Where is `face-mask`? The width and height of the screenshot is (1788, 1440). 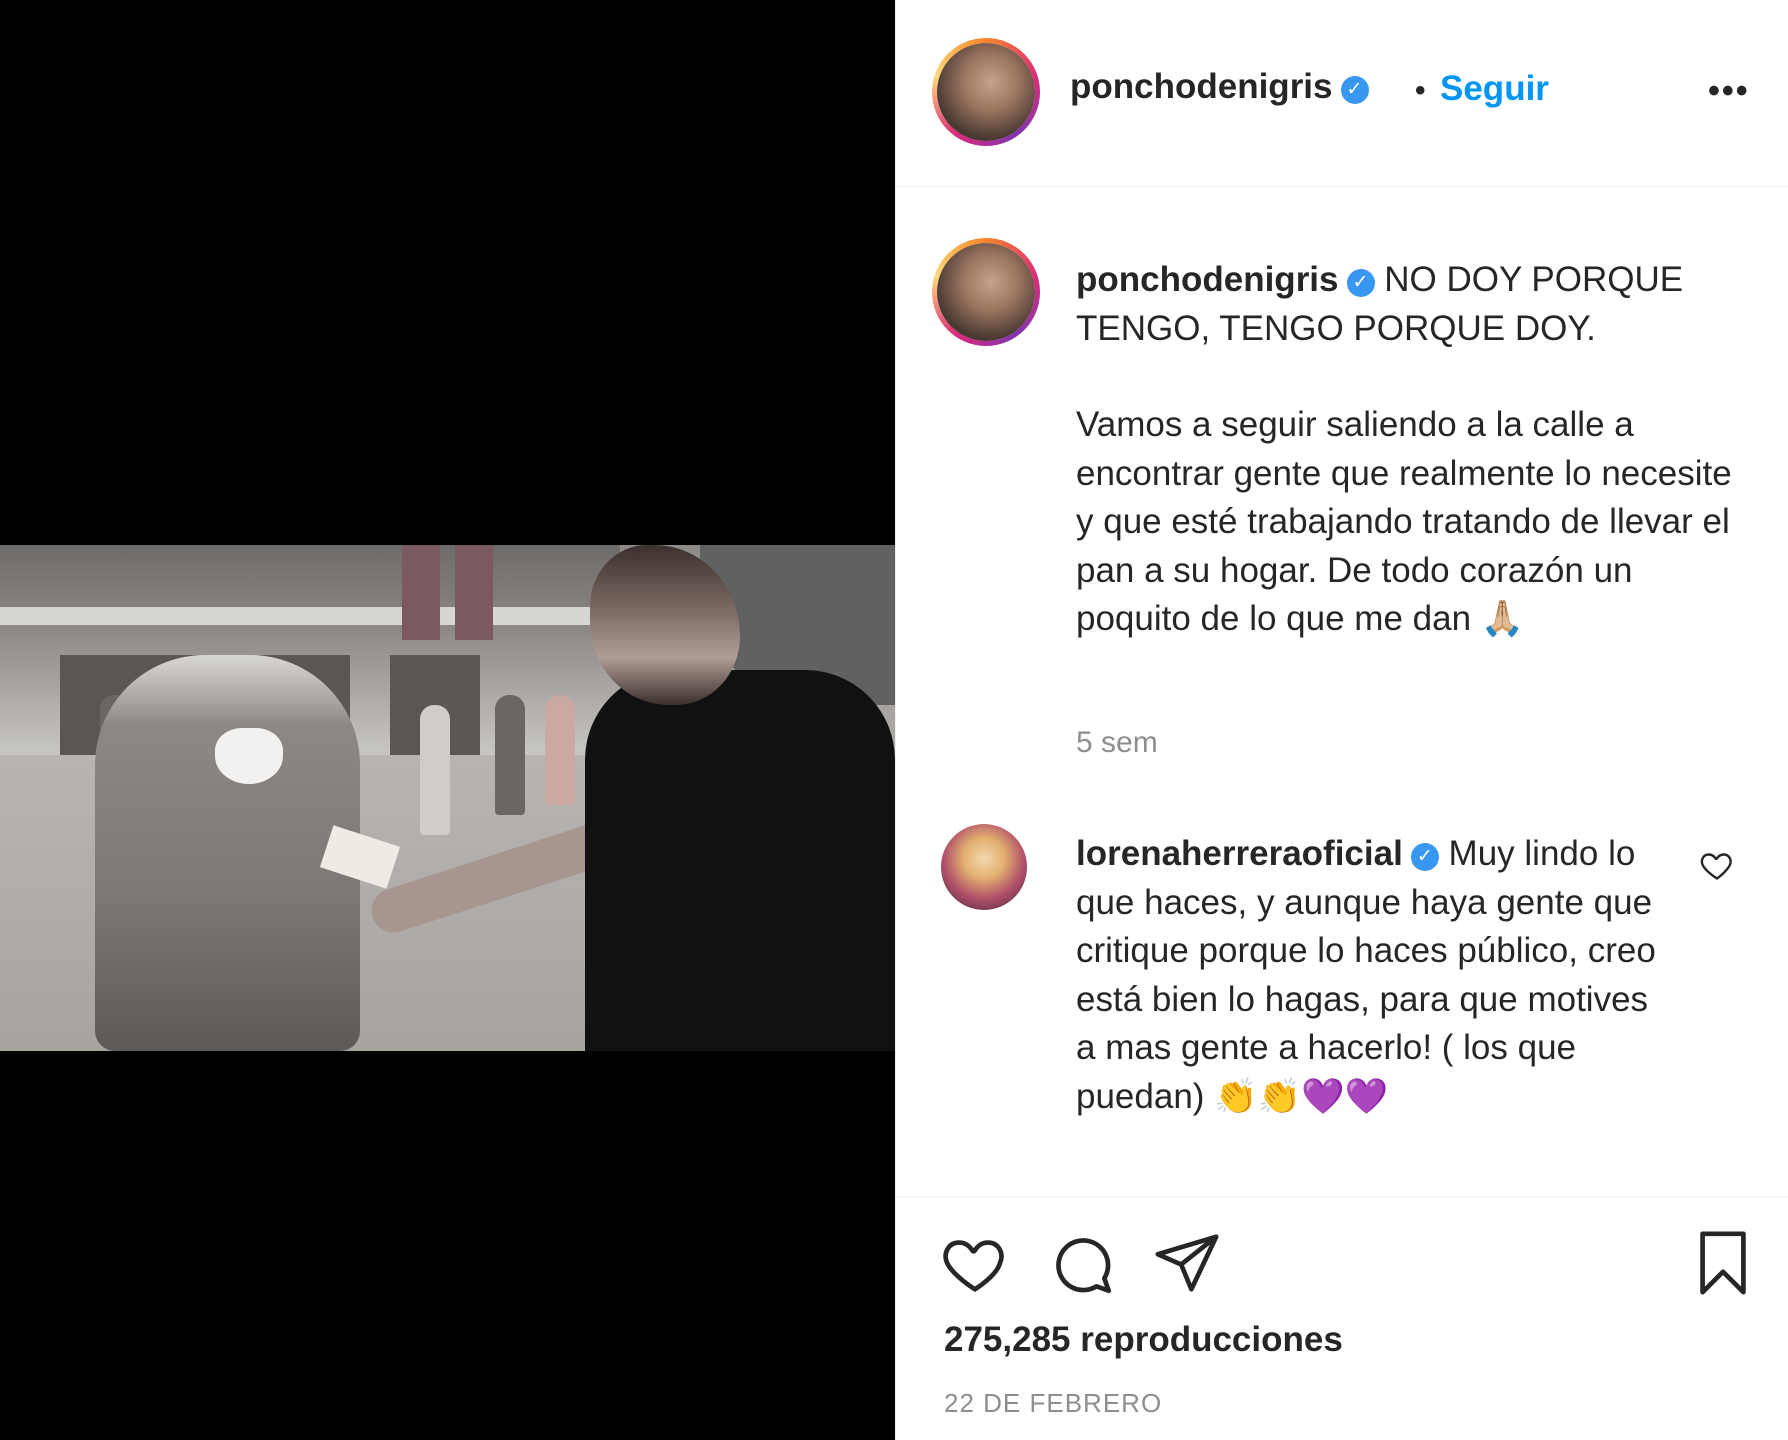
face-mask is located at coordinates (249, 756).